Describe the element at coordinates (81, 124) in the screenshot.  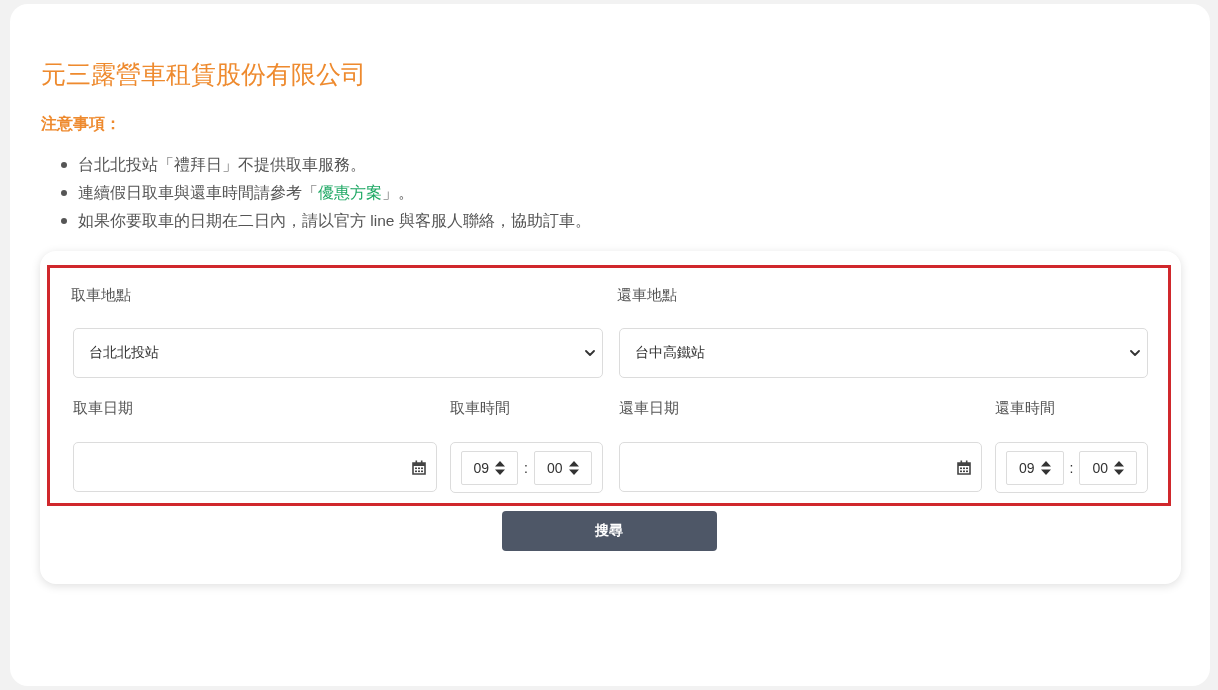
I see `notice-heading: 注意事項：` at that location.